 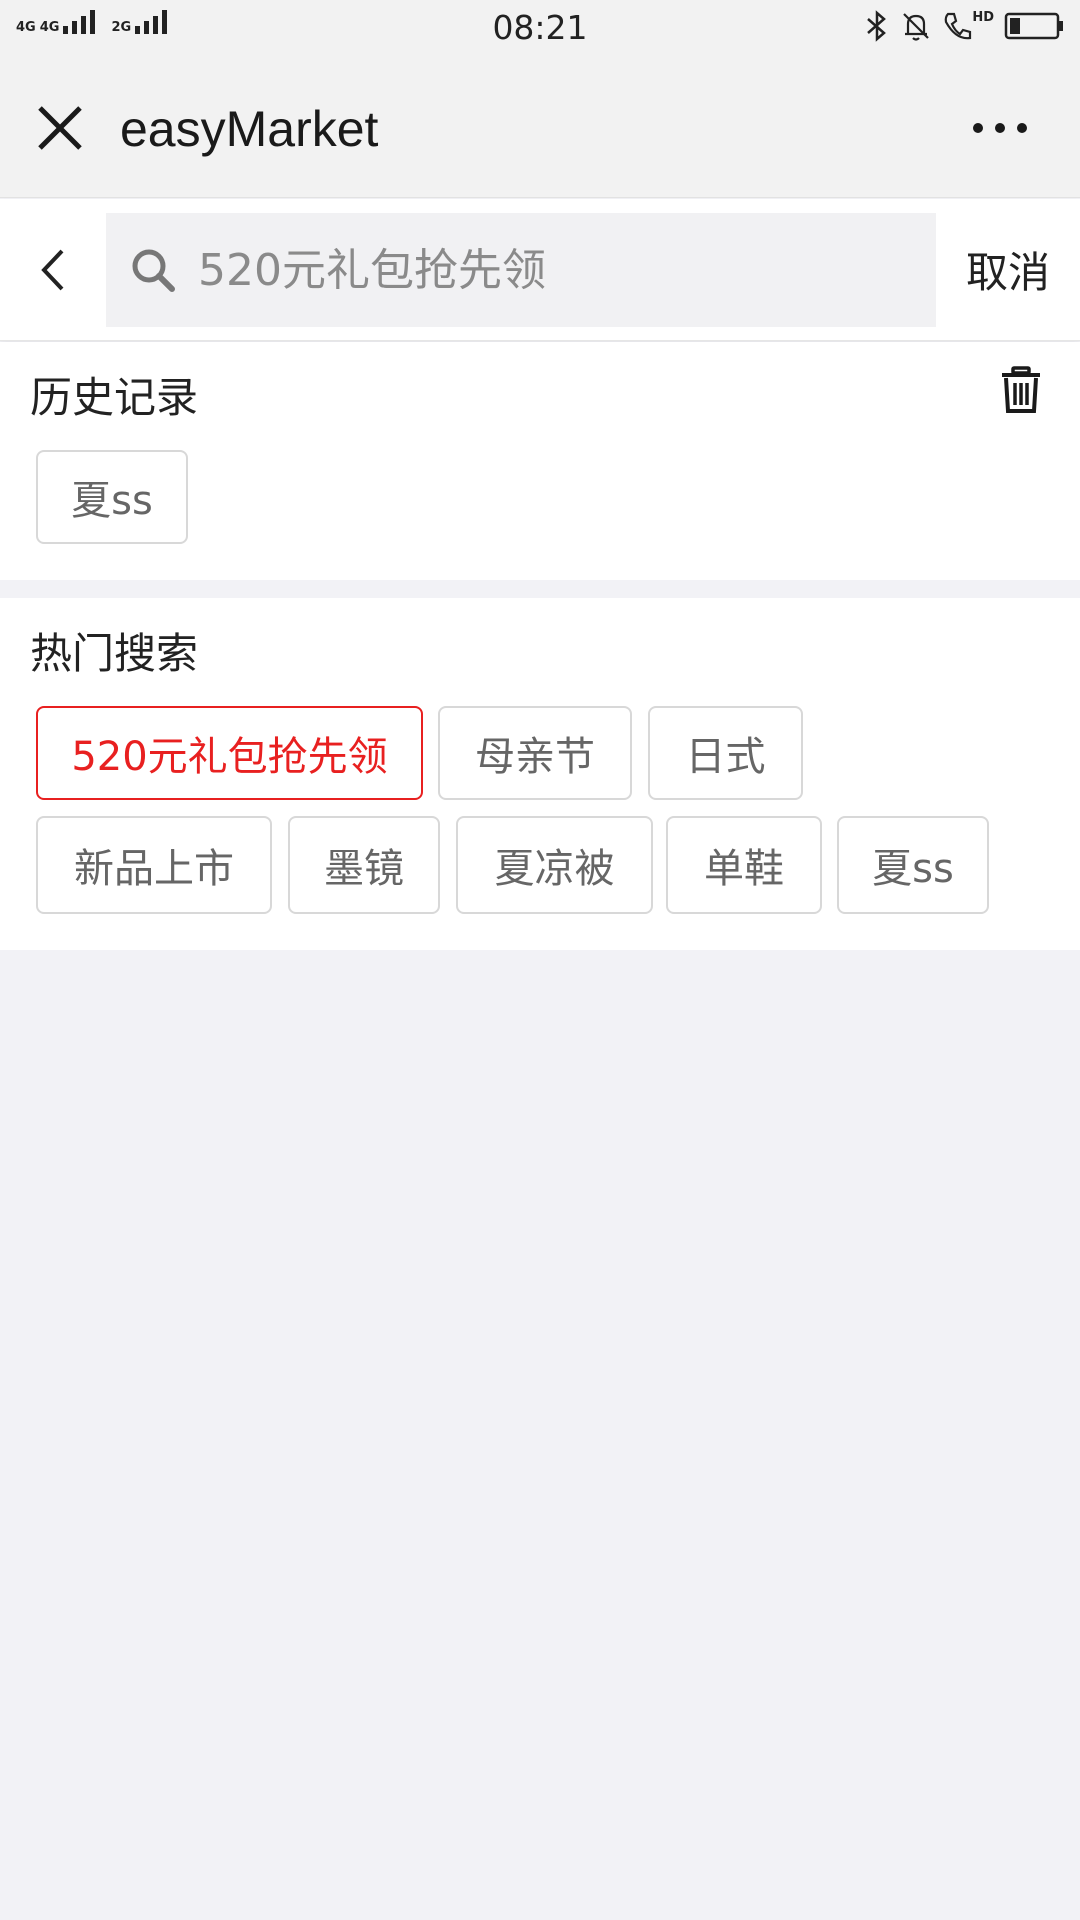 I want to click on title-bar: easyMarket, so click(x=540, y=128).